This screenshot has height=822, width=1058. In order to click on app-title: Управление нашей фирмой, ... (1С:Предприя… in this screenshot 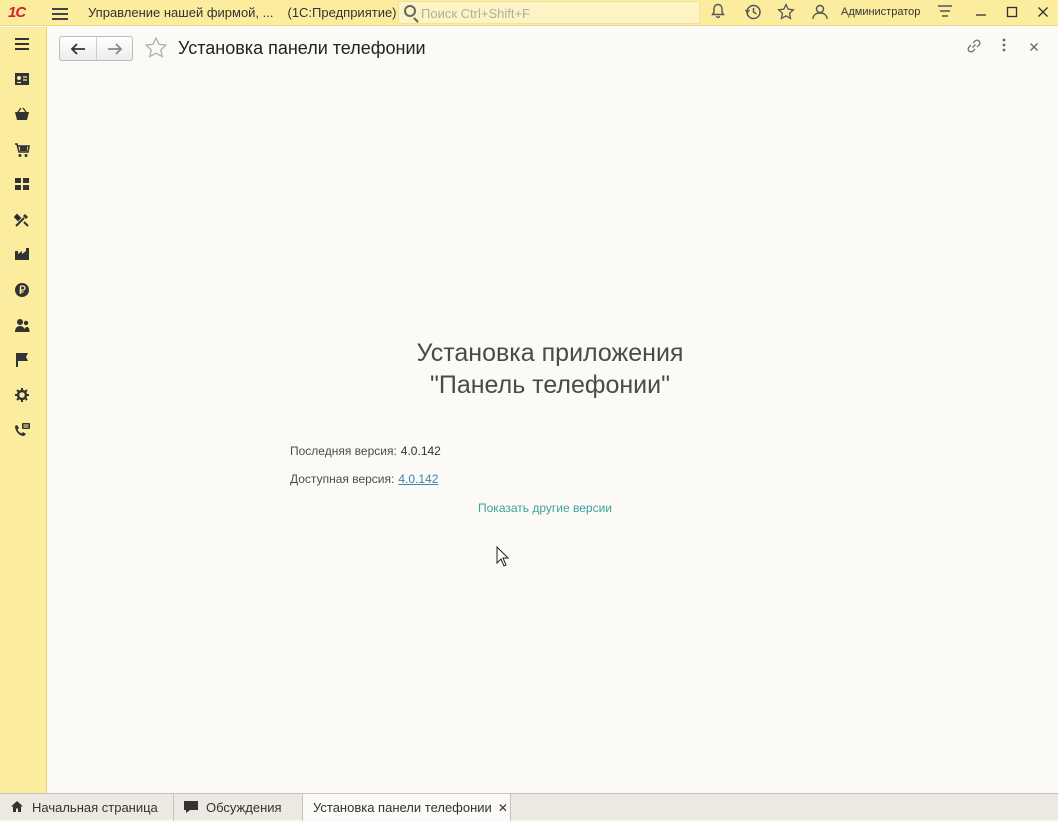, I will do `click(242, 12)`.